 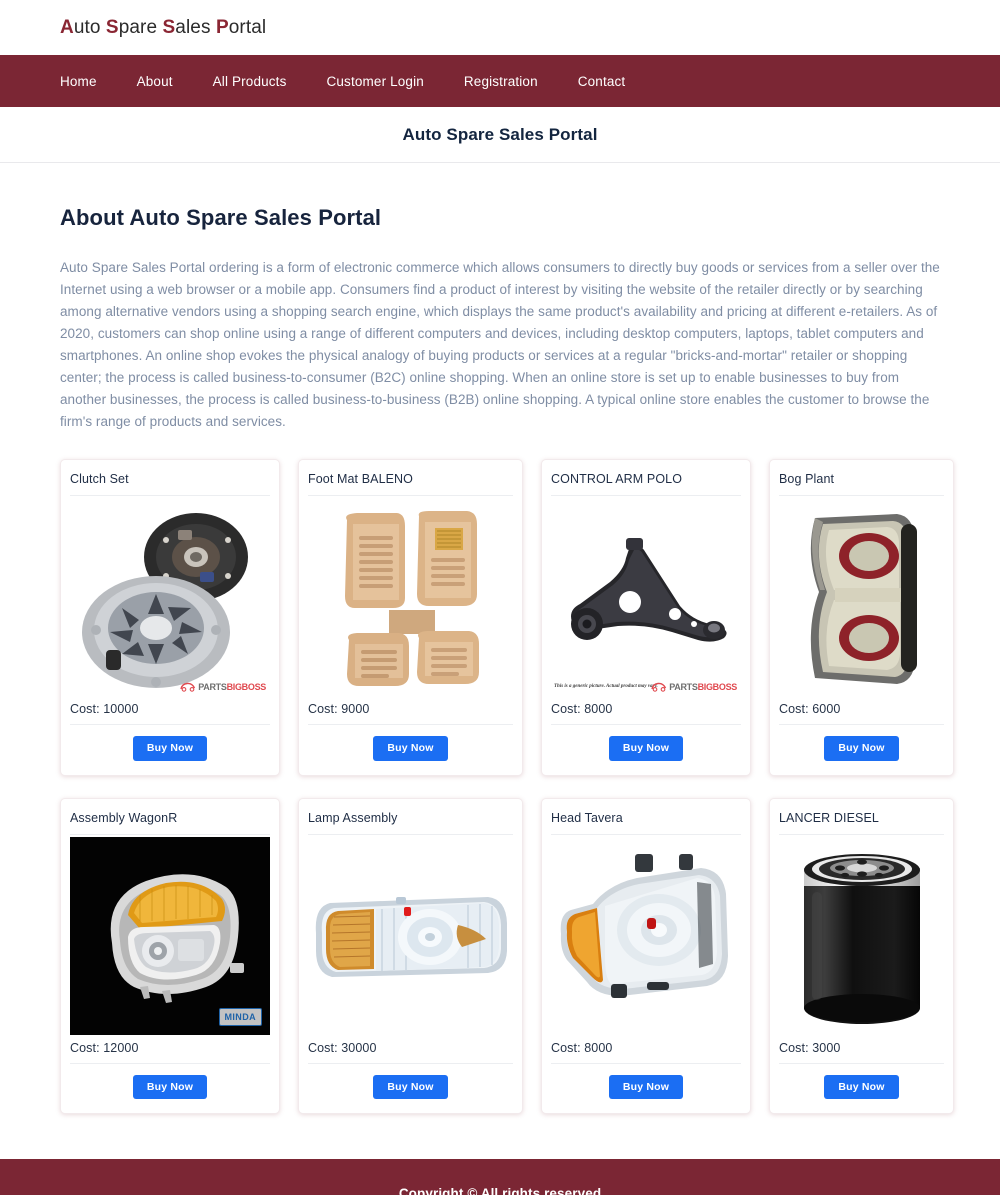 I want to click on site-logo: Auto Spare Sales Portal, so click(x=163, y=28).